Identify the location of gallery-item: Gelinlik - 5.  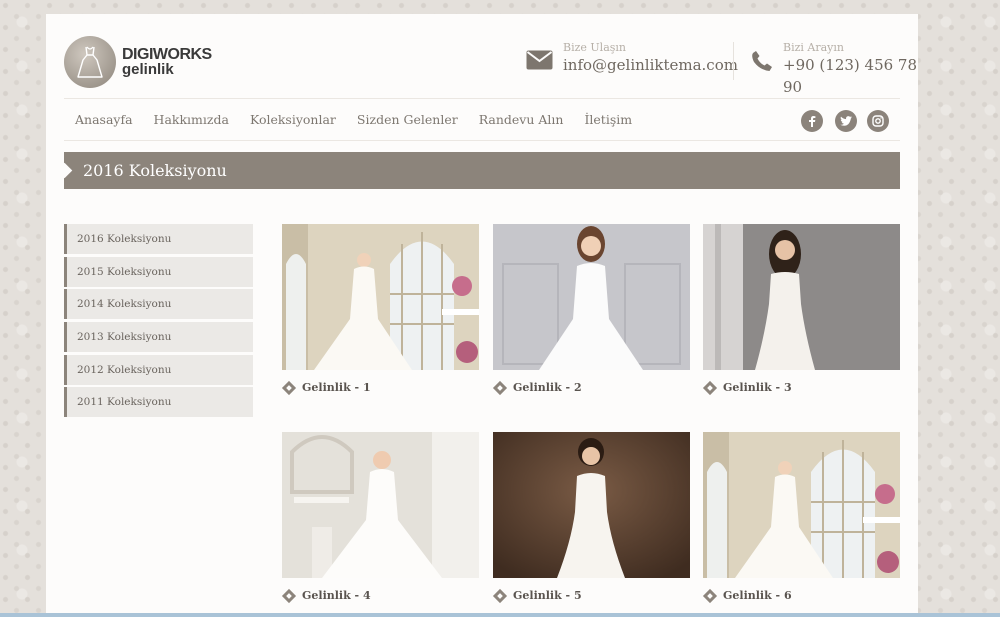
(591, 517).